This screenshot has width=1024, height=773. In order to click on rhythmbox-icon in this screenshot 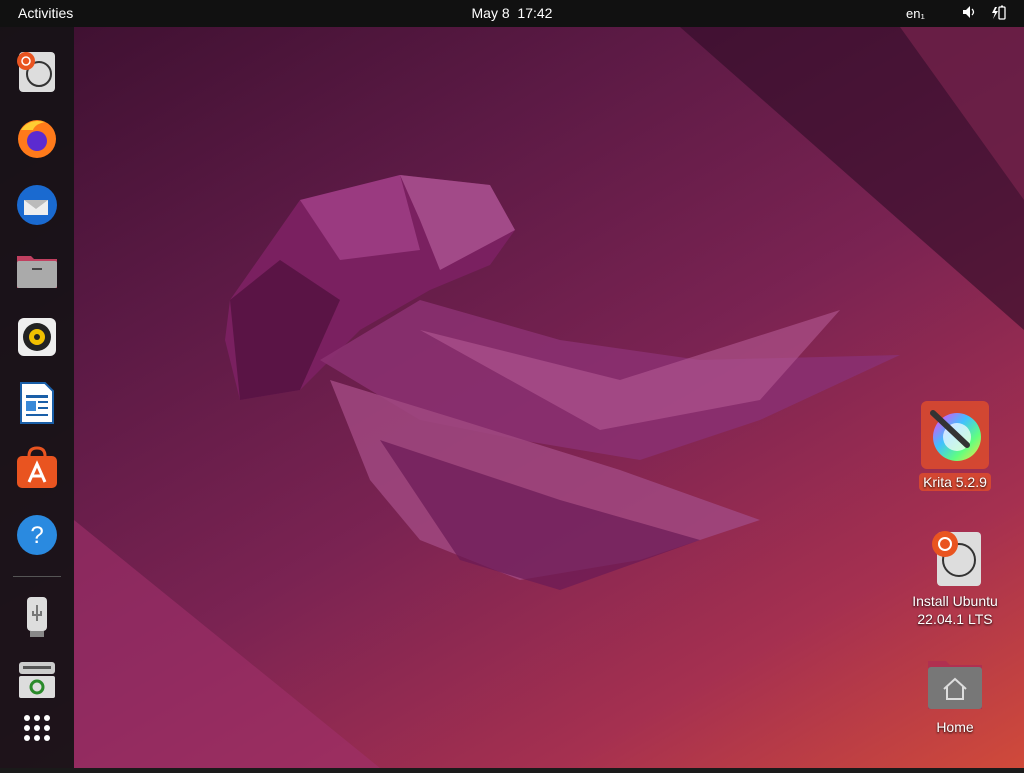, I will do `click(37, 337)`.